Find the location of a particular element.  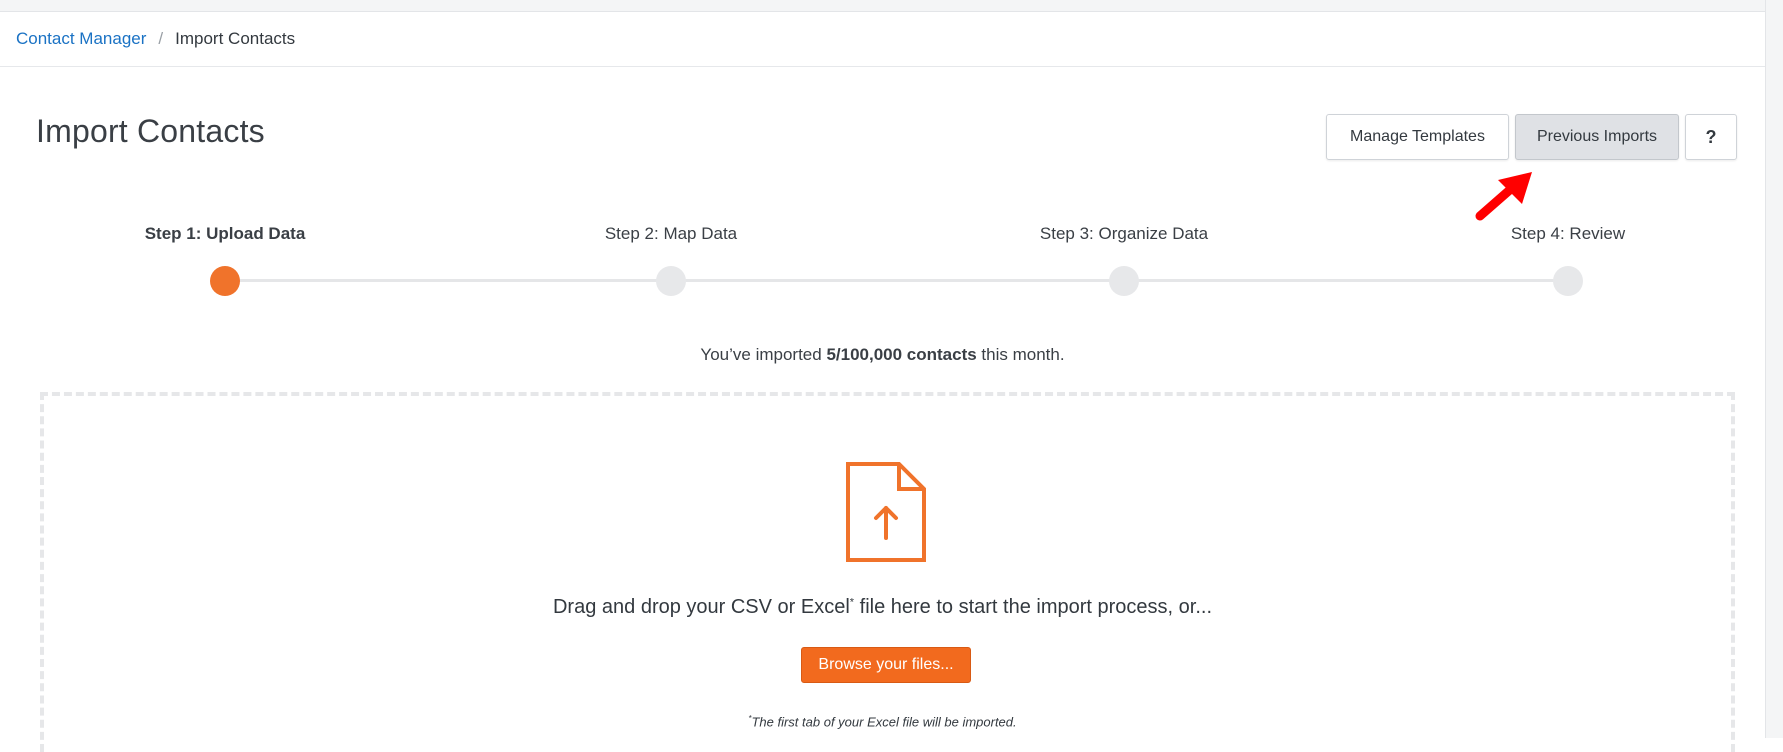

breadcrumb: Contact Manager / Import Contacts is located at coordinates (882, 39).